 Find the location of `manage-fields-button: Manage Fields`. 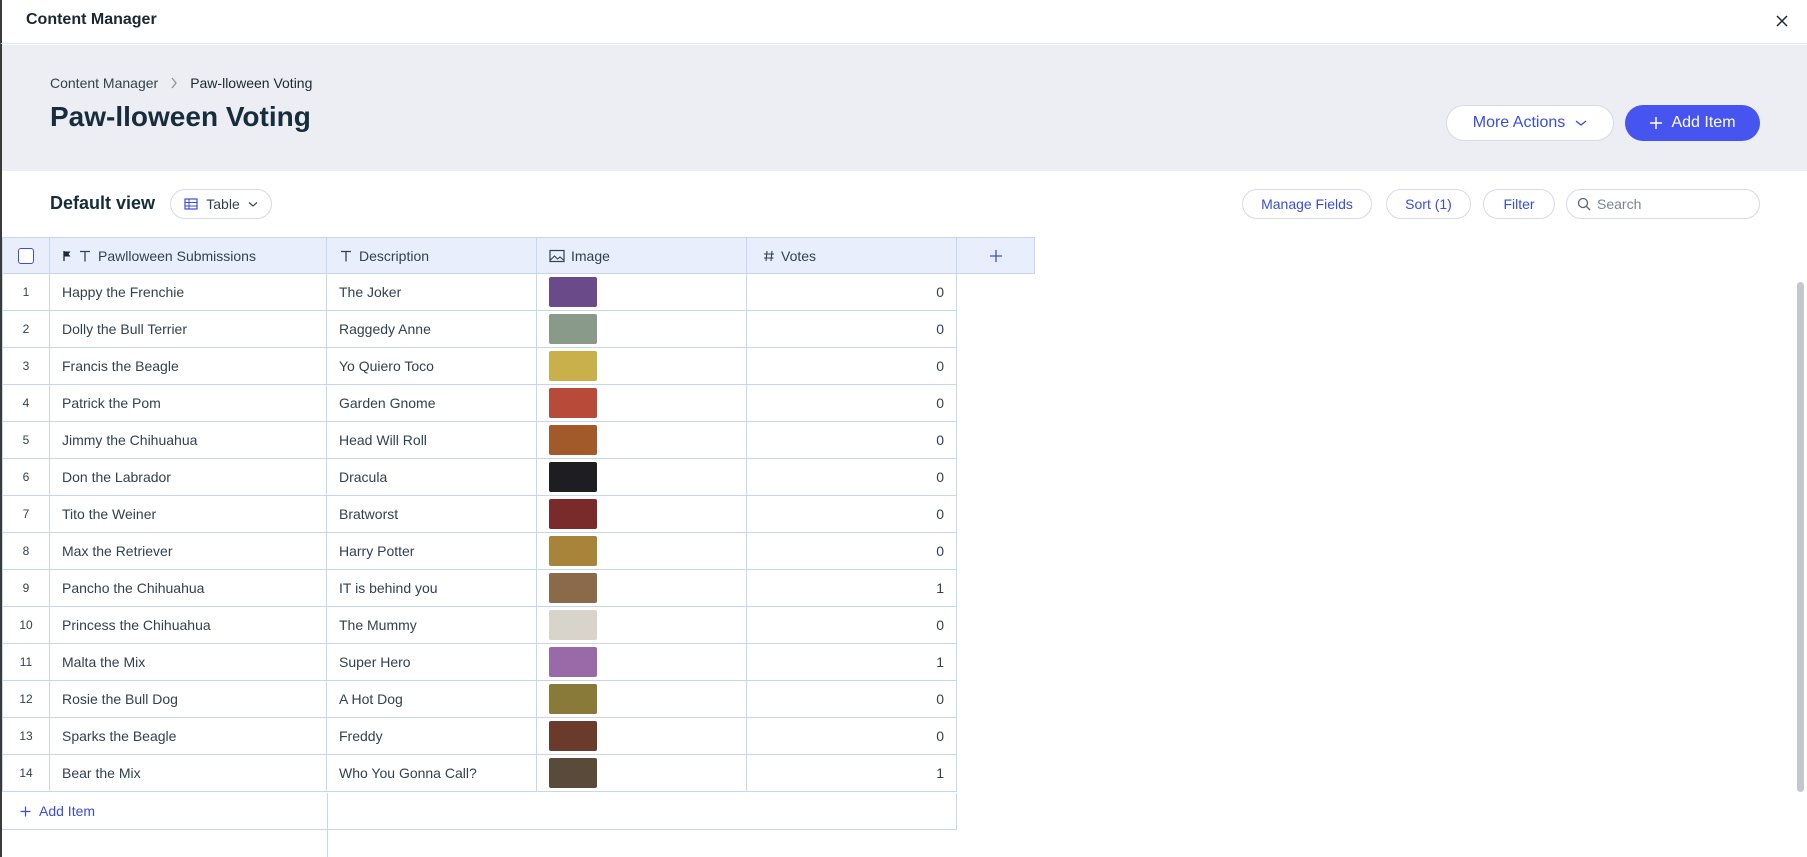

manage-fields-button: Manage Fields is located at coordinates (1307, 204).